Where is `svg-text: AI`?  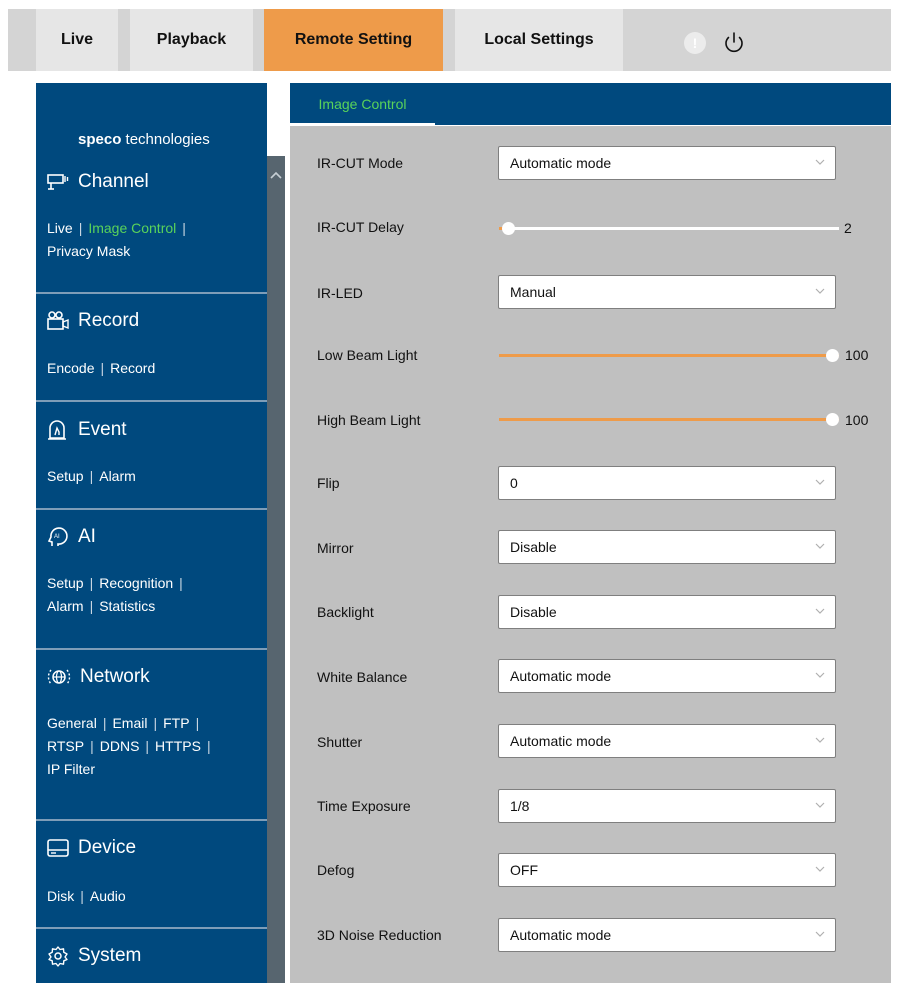 svg-text: AI is located at coordinates (57, 537).